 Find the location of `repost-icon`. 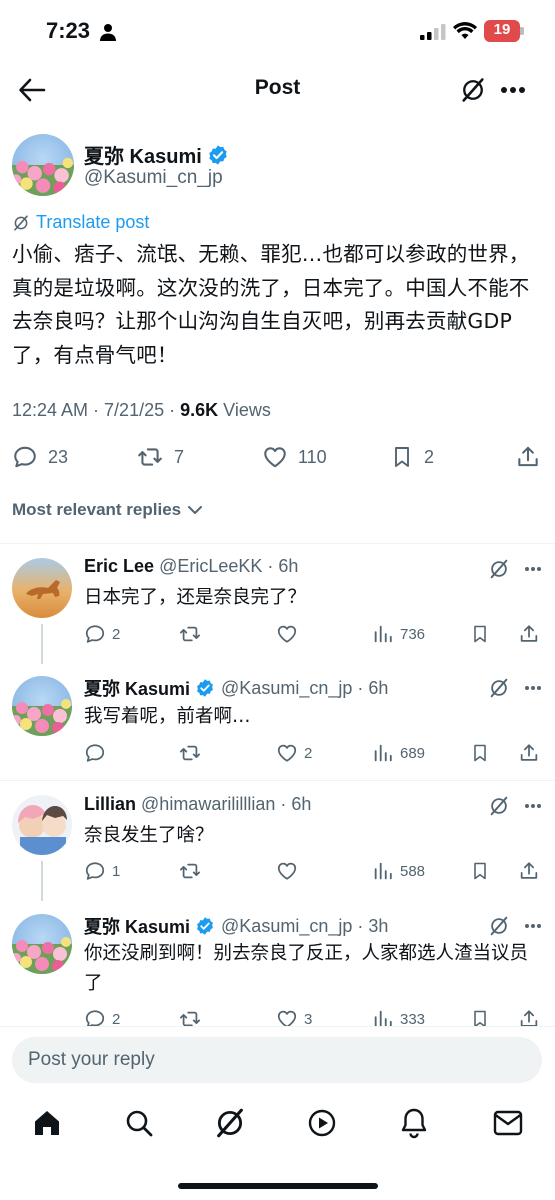

repost-icon is located at coordinates (190, 871).